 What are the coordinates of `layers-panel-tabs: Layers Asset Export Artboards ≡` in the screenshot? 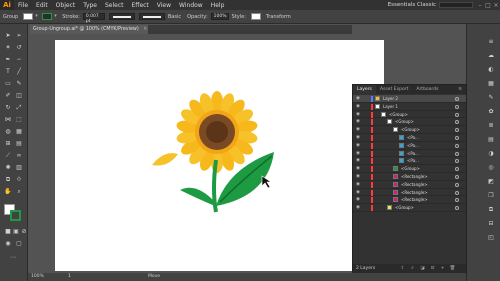 It's located at (409, 89).